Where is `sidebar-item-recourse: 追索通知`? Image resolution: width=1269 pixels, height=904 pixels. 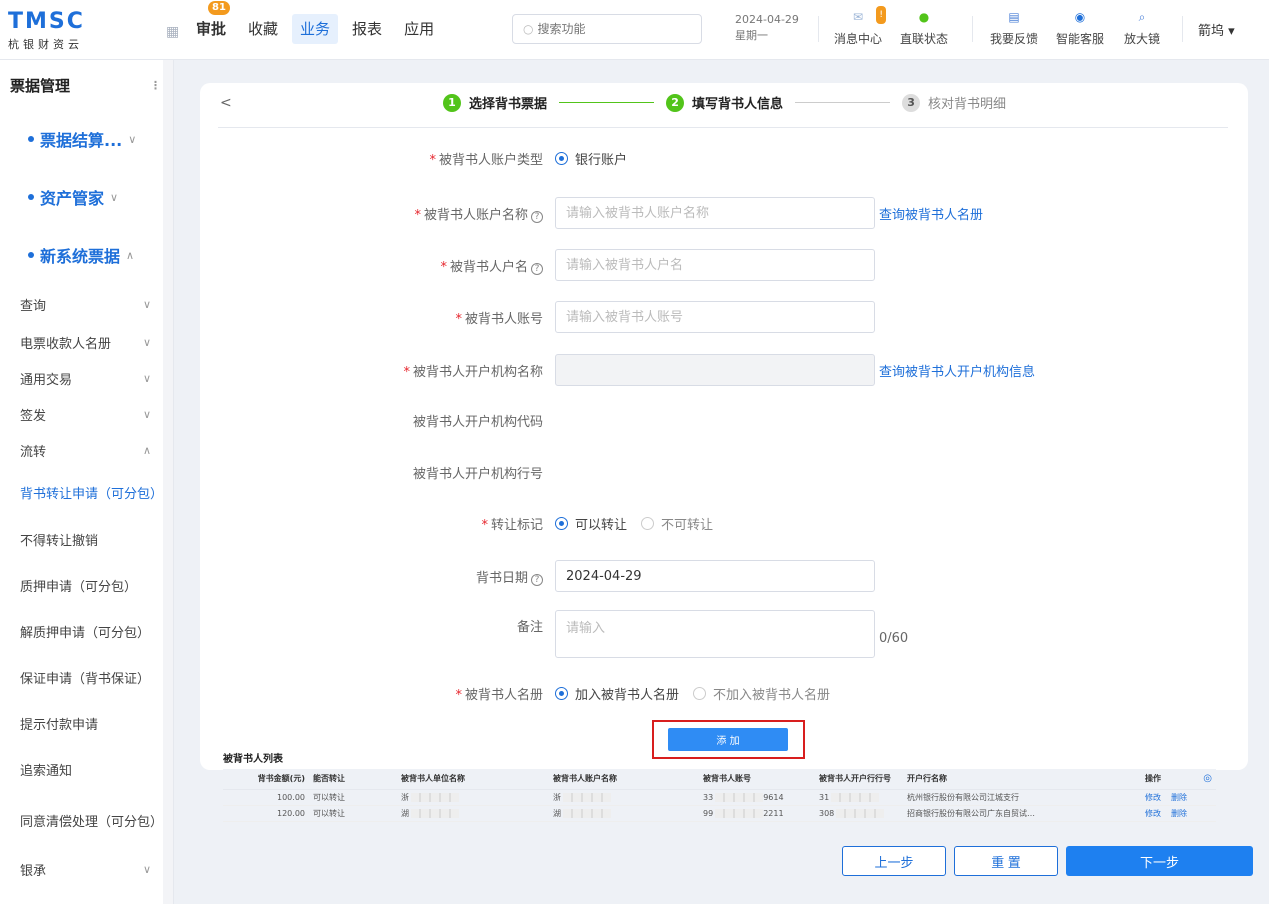
sidebar-item-recourse: 追索通知 is located at coordinates (86, 769).